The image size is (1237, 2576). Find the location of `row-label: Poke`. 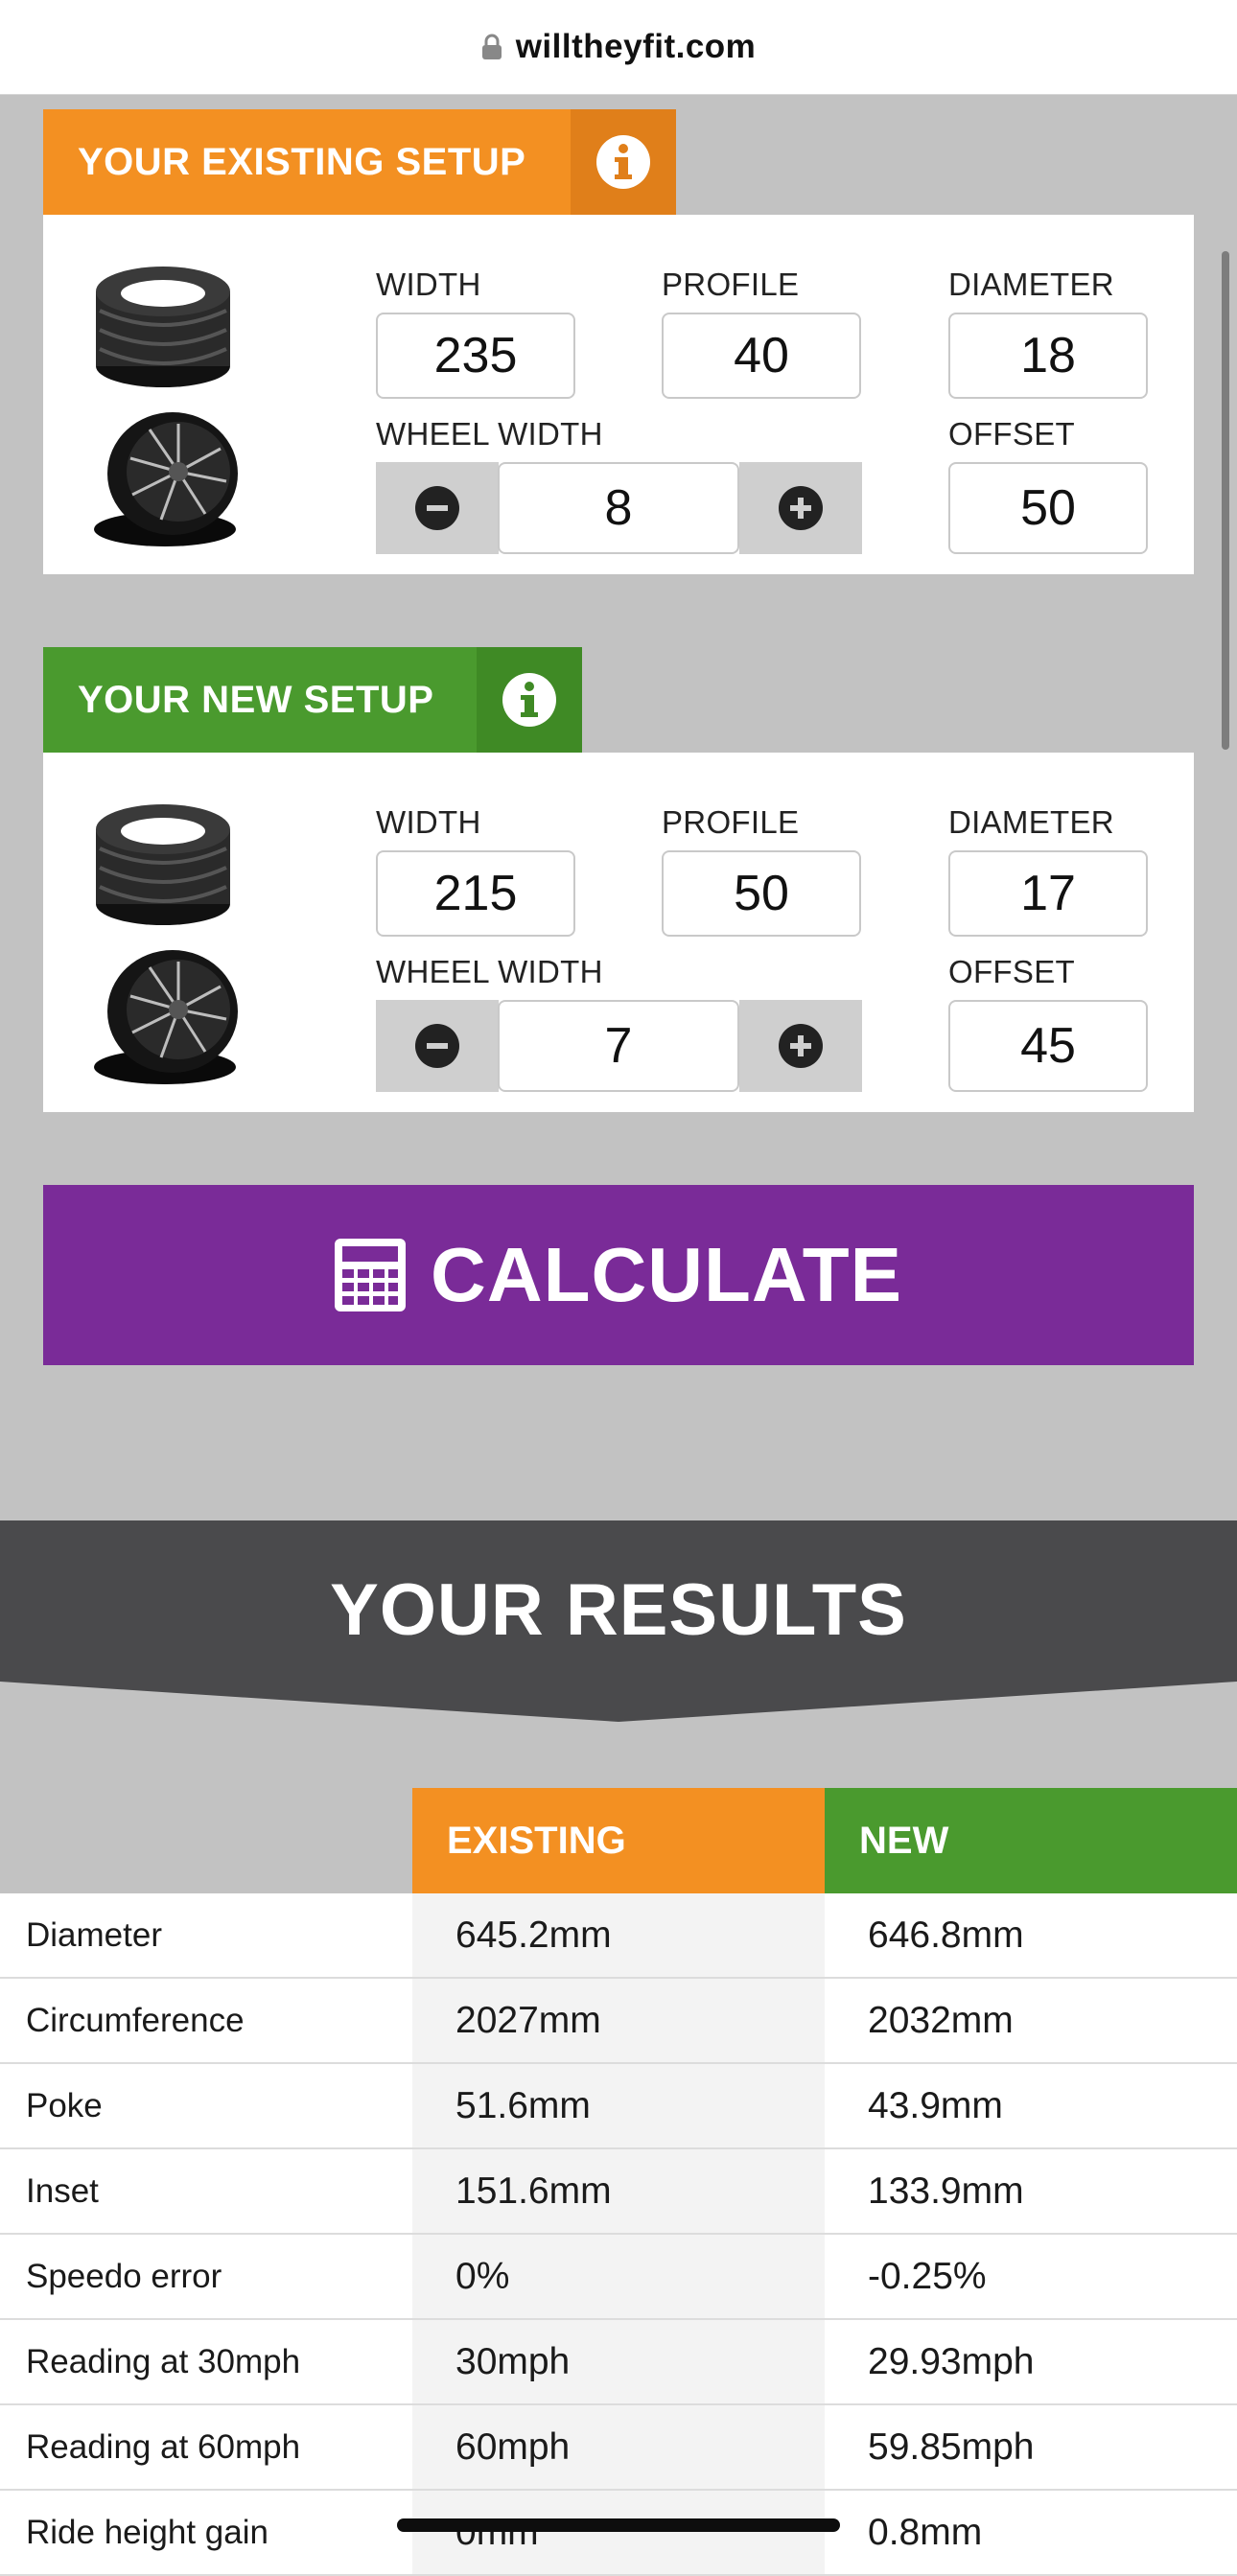

row-label: Poke is located at coordinates (64, 2105).